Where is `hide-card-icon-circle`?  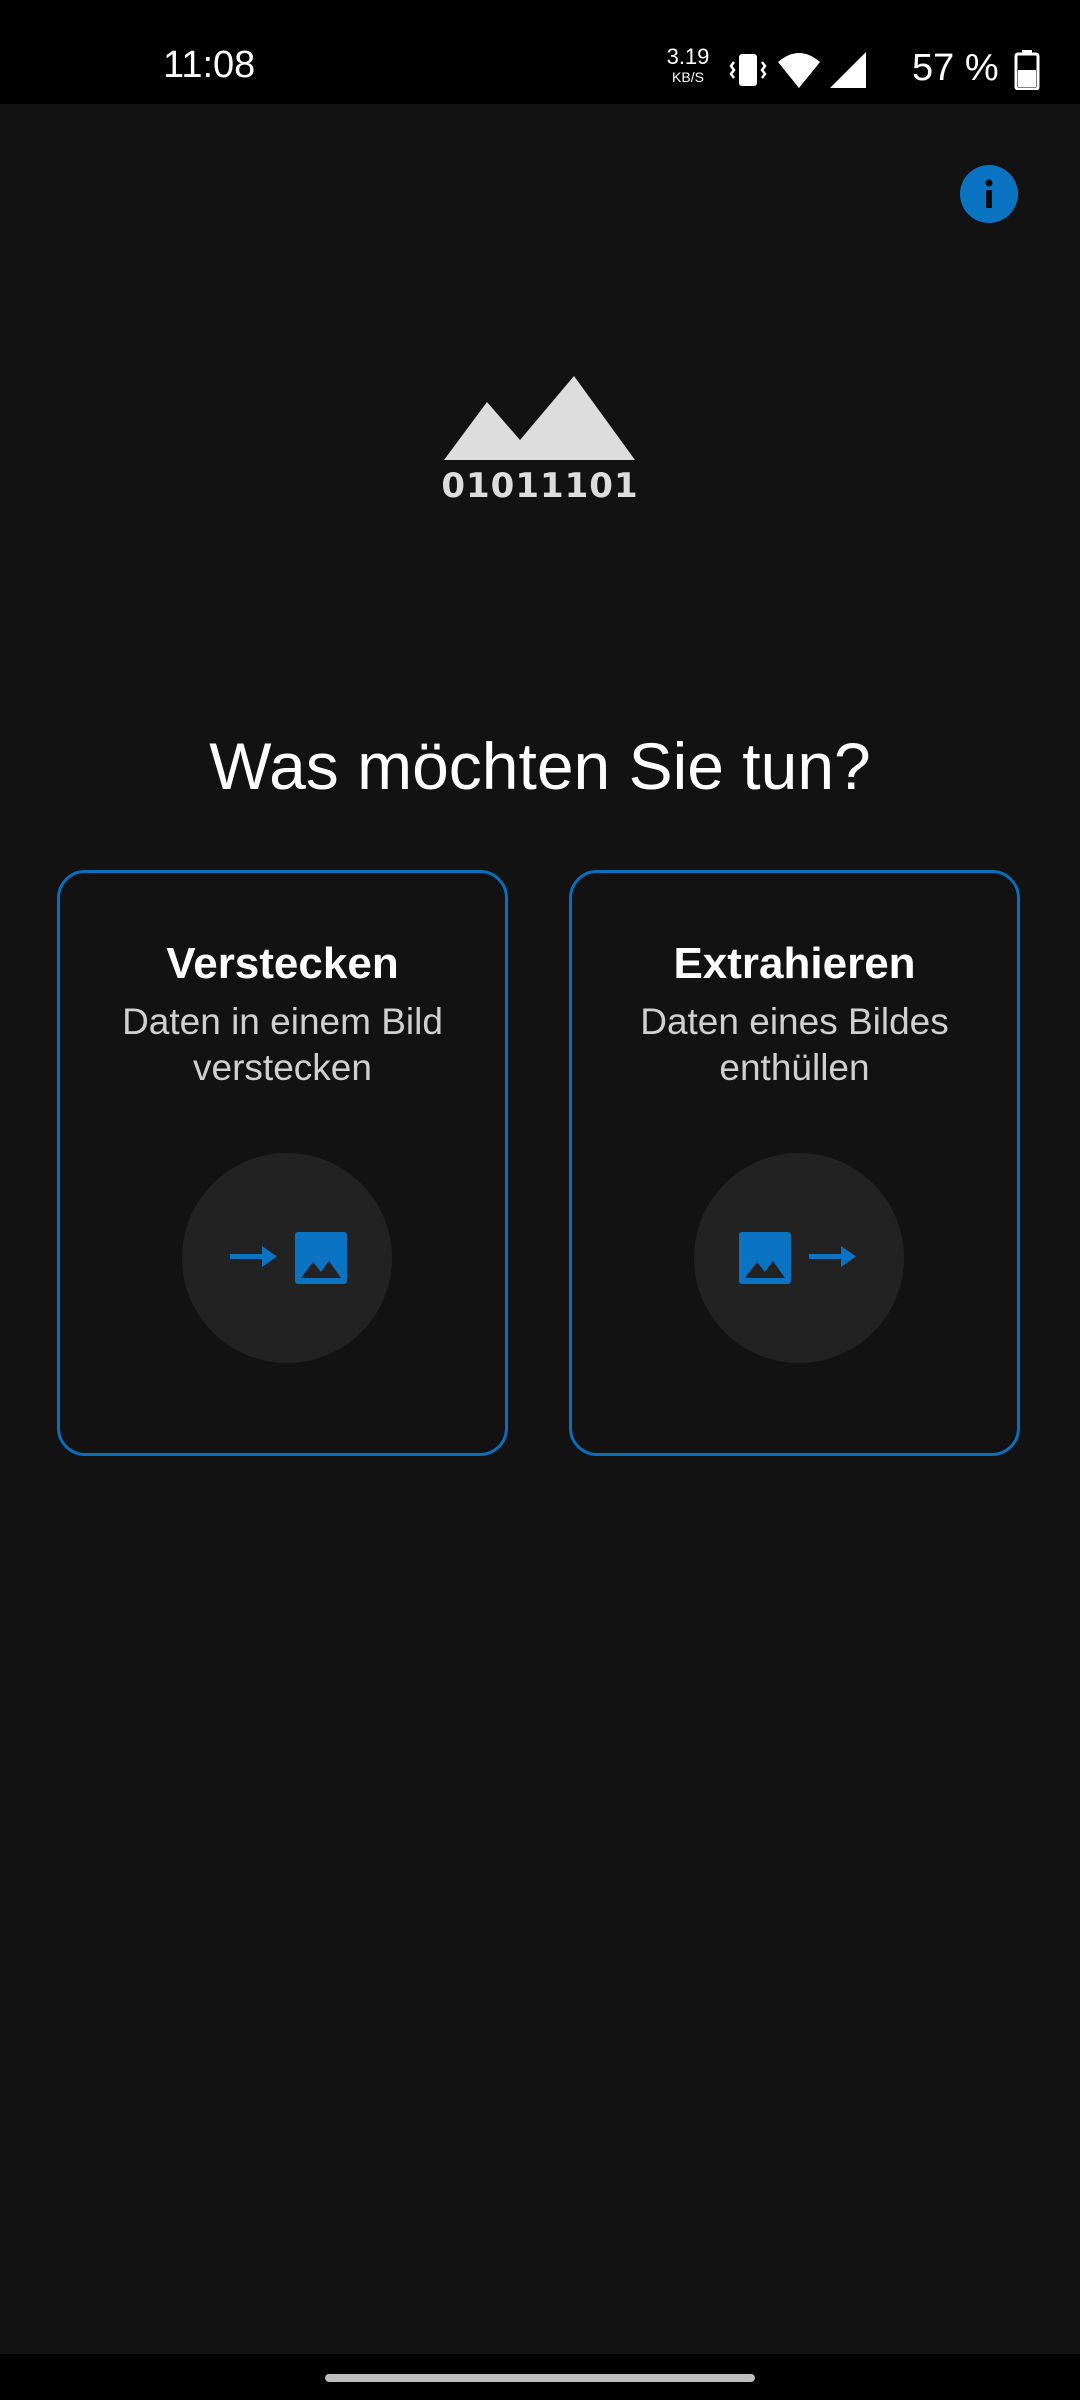 hide-card-icon-circle is located at coordinates (287, 1258).